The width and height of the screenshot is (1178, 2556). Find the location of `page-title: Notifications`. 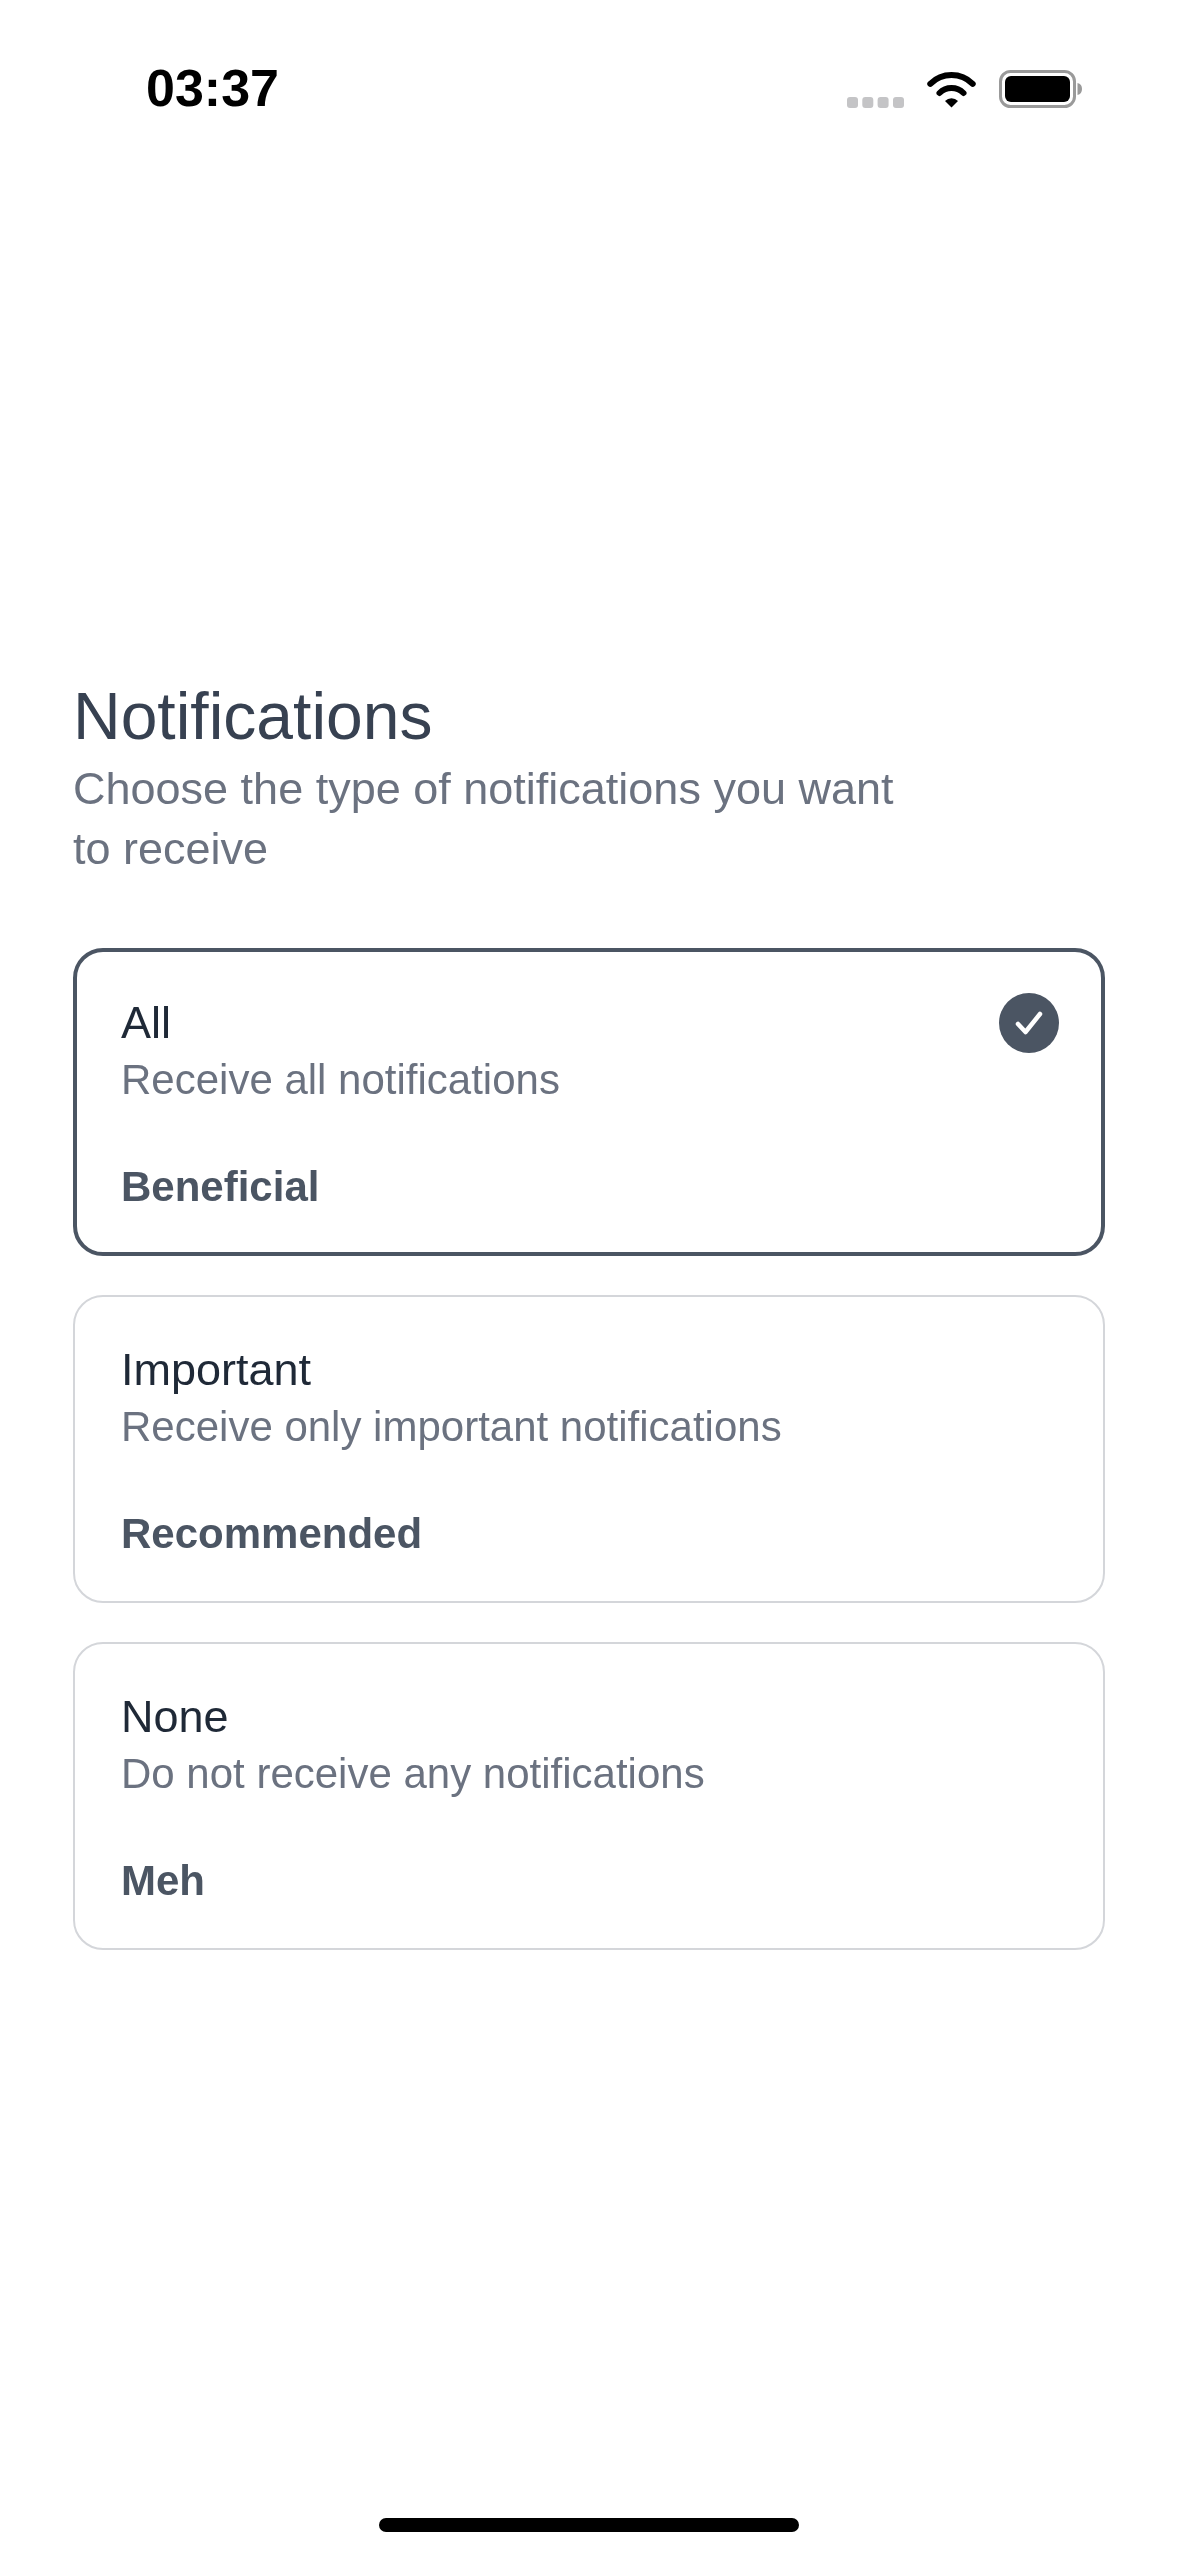

page-title: Notifications is located at coordinates (253, 716).